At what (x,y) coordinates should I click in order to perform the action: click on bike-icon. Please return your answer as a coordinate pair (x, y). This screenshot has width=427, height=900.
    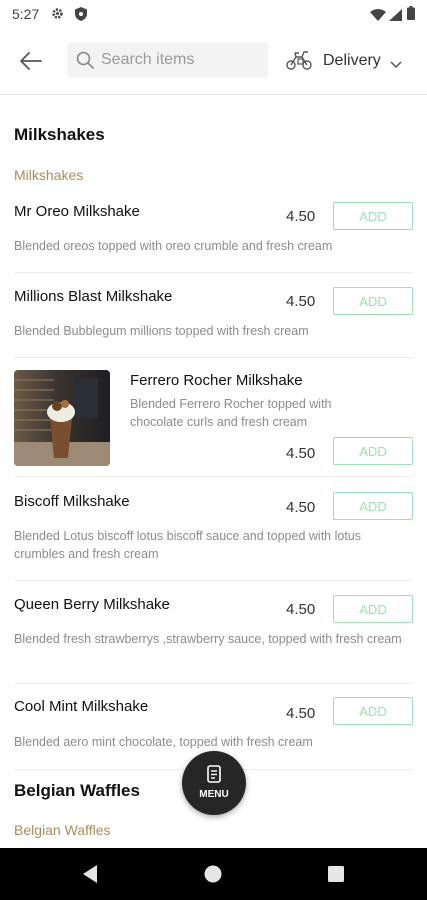
    Looking at the image, I should click on (299, 62).